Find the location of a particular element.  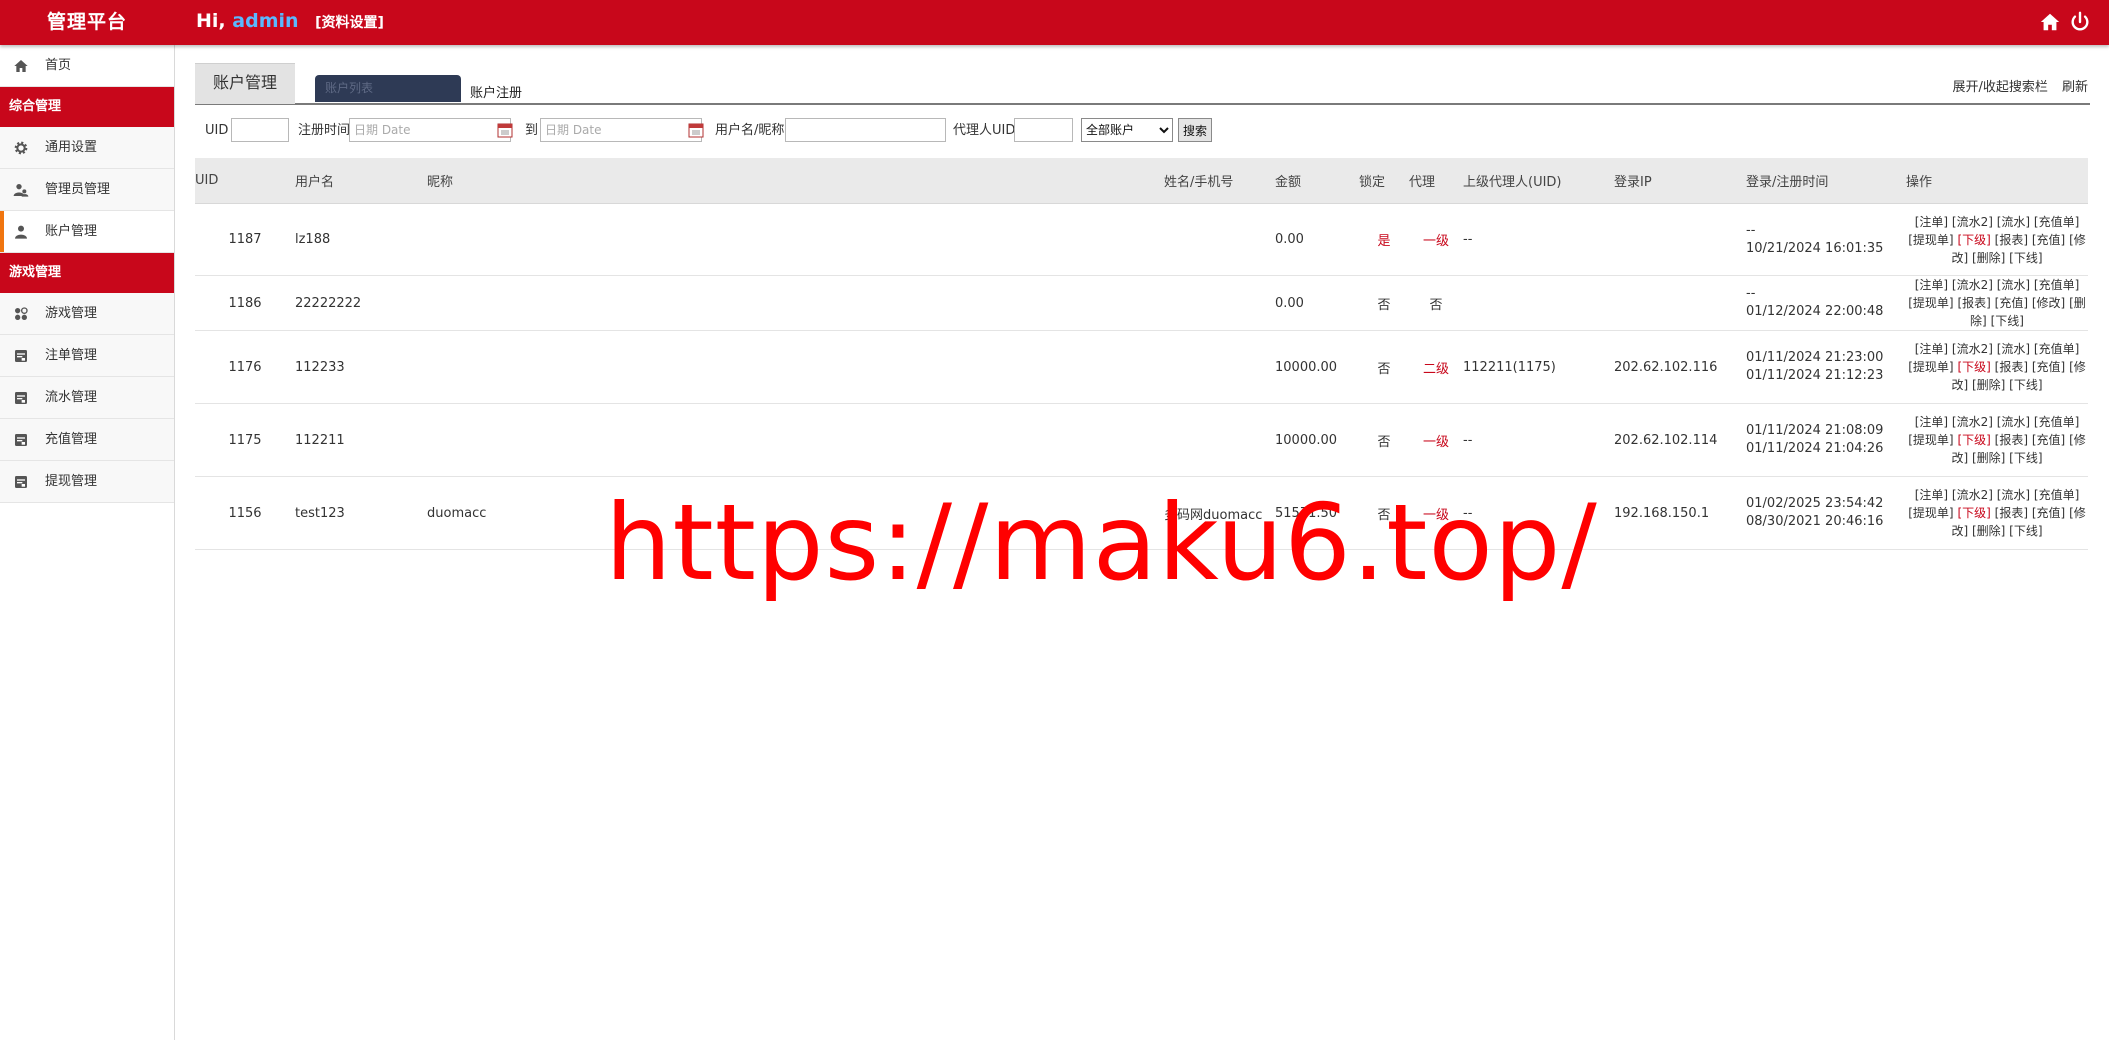

username-label: admin is located at coordinates (265, 21).